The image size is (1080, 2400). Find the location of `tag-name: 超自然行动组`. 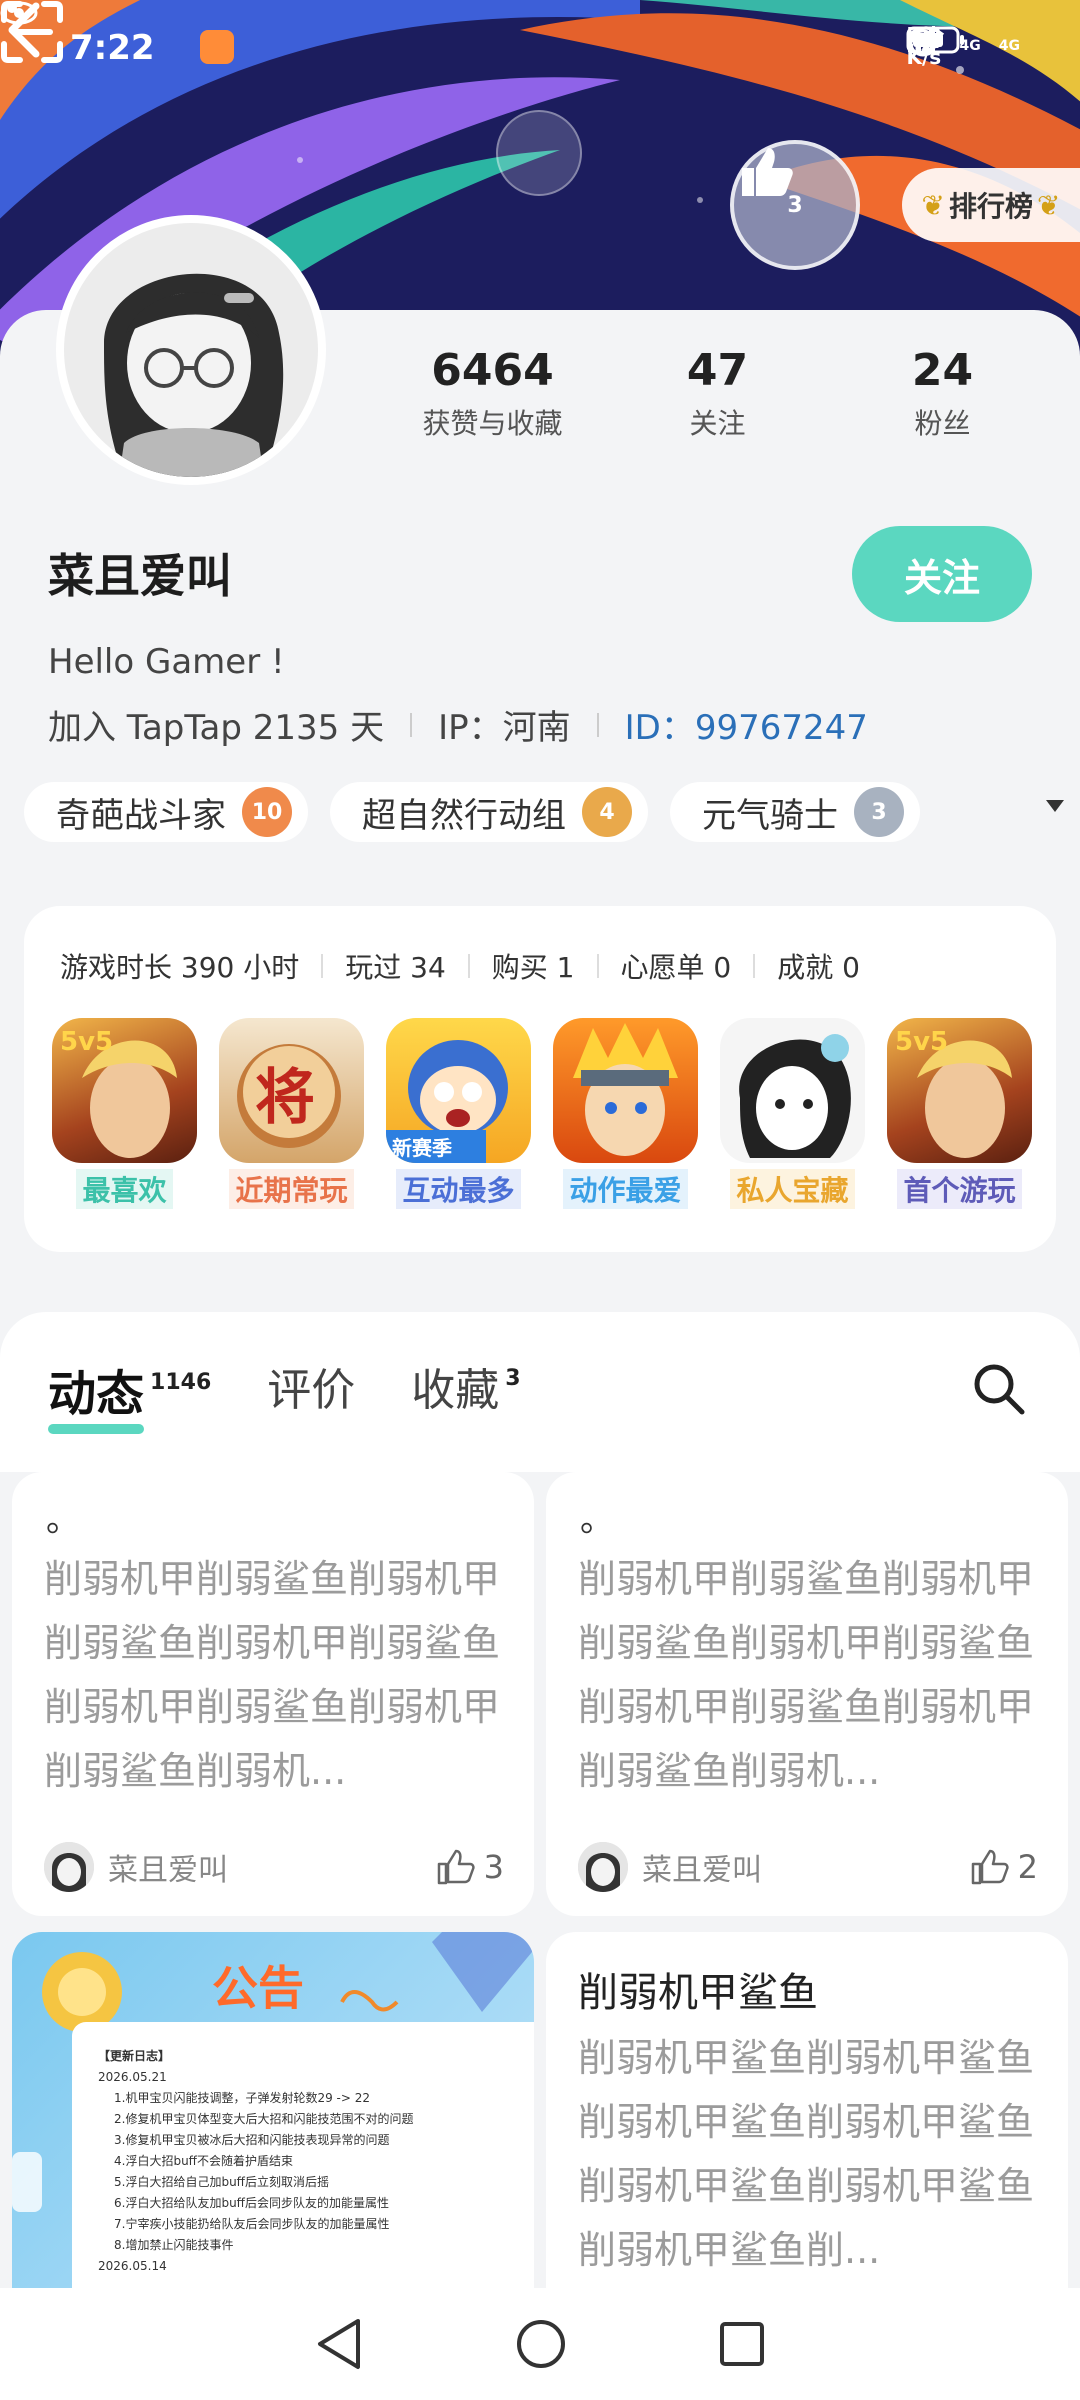

tag-name: 超自然行动组 is located at coordinates (464, 815).